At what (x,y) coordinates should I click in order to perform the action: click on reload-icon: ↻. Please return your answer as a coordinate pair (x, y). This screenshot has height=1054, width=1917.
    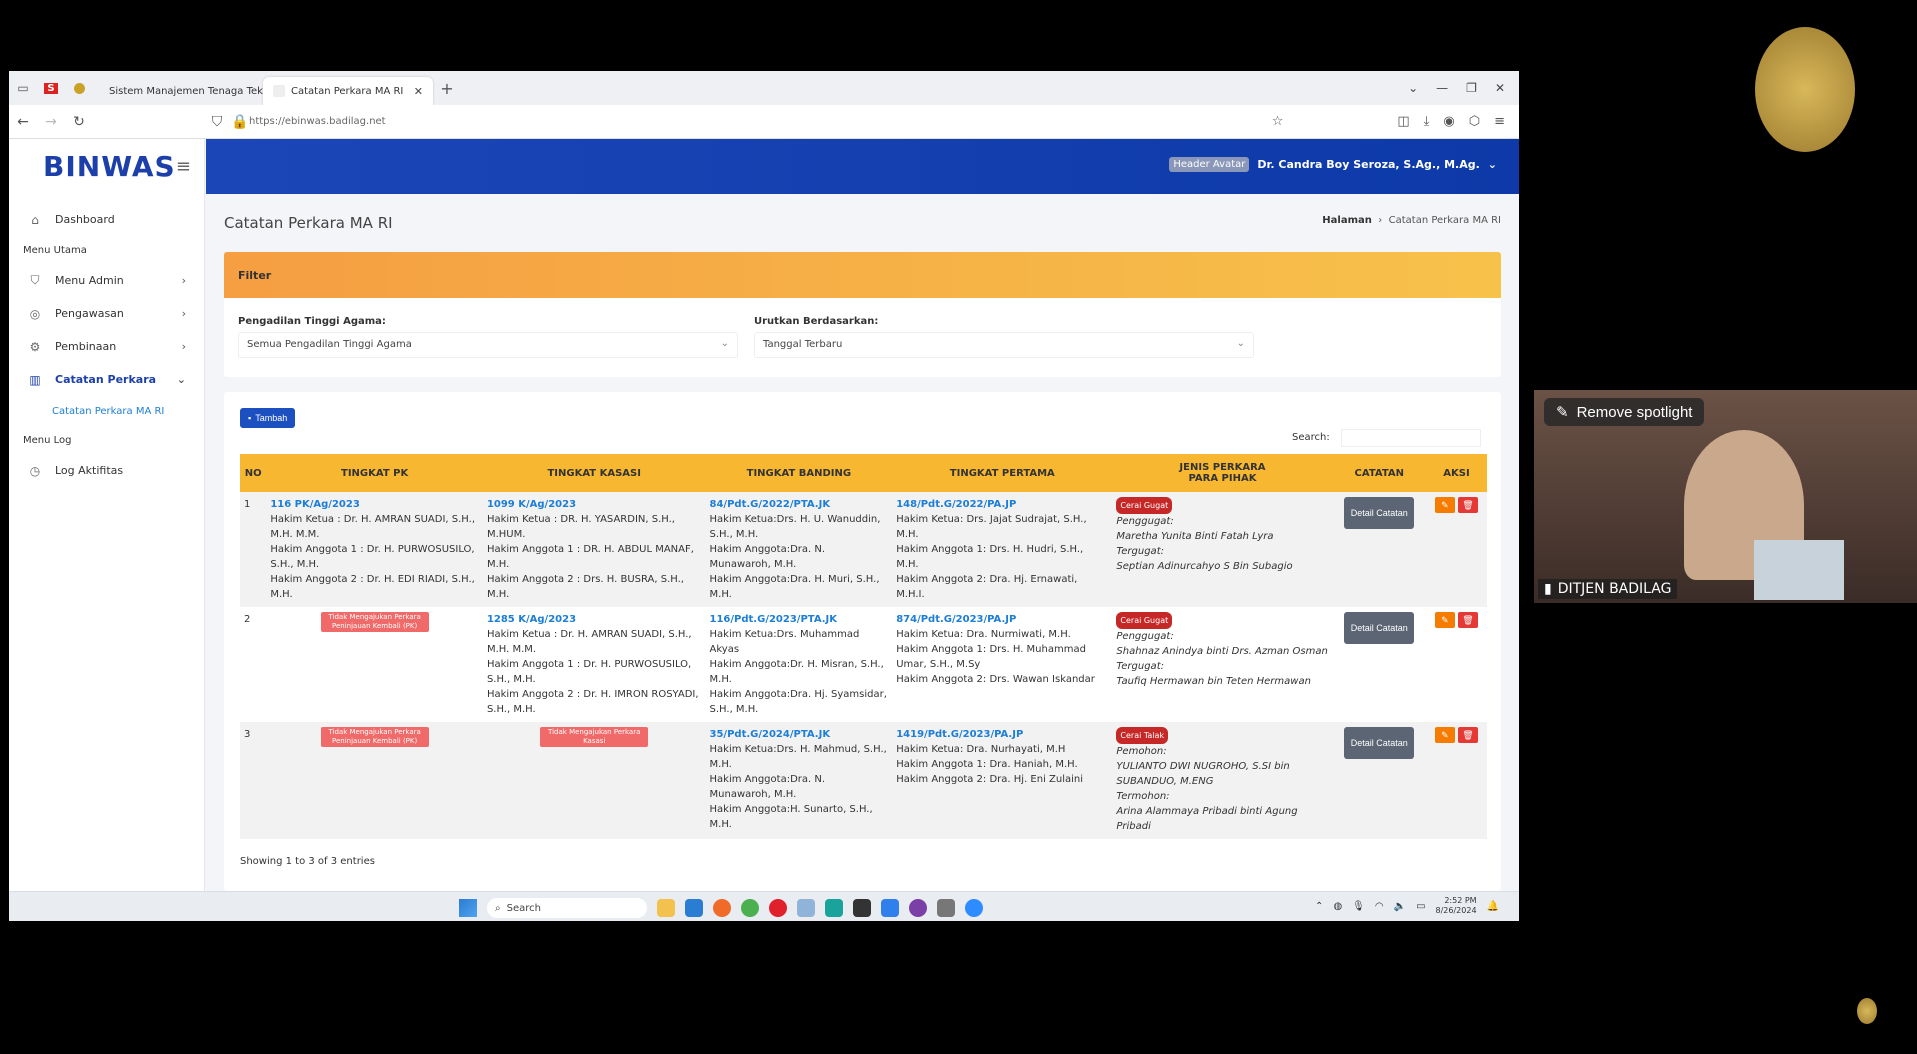
    Looking at the image, I should click on (79, 122).